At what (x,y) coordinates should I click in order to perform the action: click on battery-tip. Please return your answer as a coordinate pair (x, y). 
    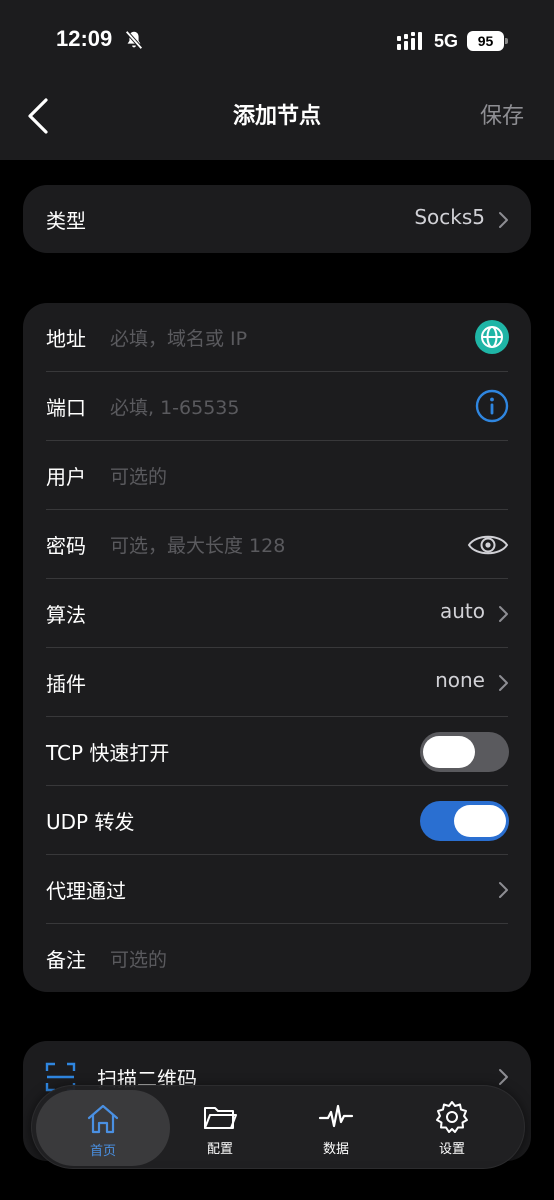
    Looking at the image, I should click on (506, 41).